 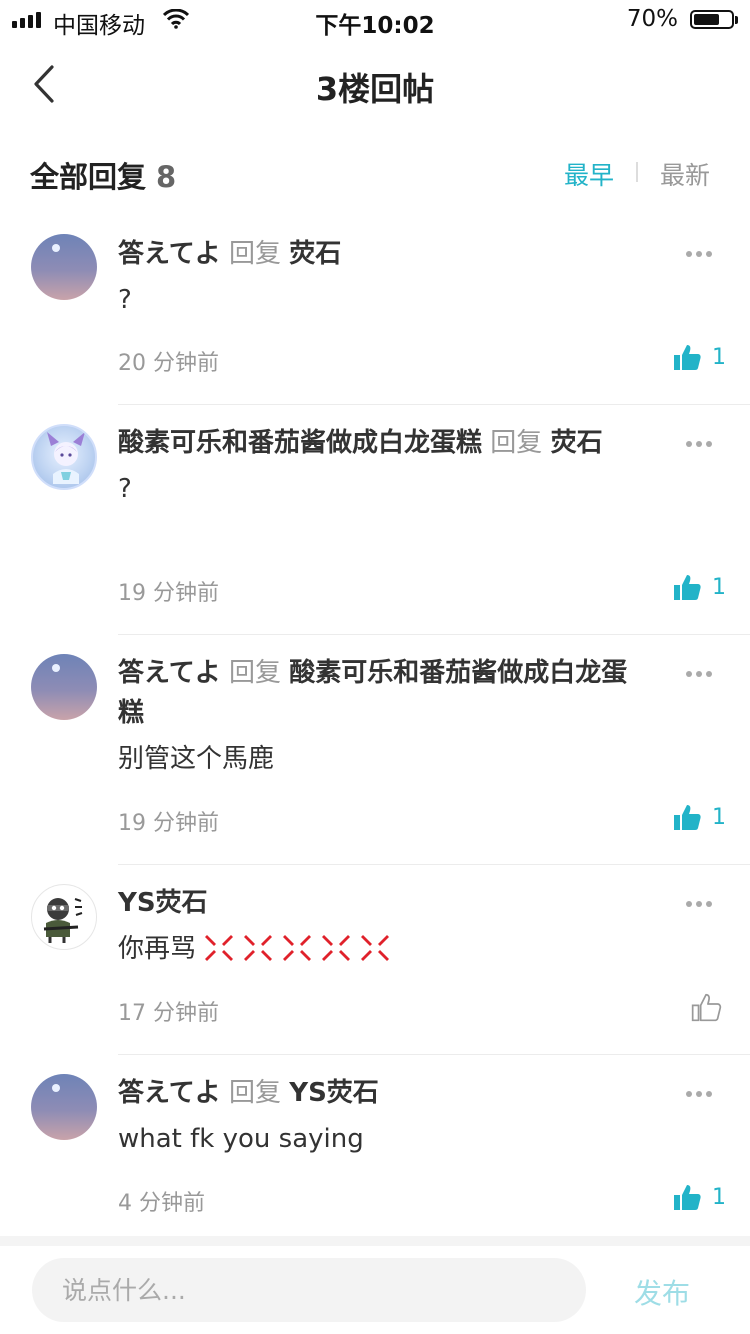 What do you see at coordinates (373, 1116) in the screenshot?
I see `comment-body: 答えてよ 回复 YS荧石 what fk you saying` at bounding box center [373, 1116].